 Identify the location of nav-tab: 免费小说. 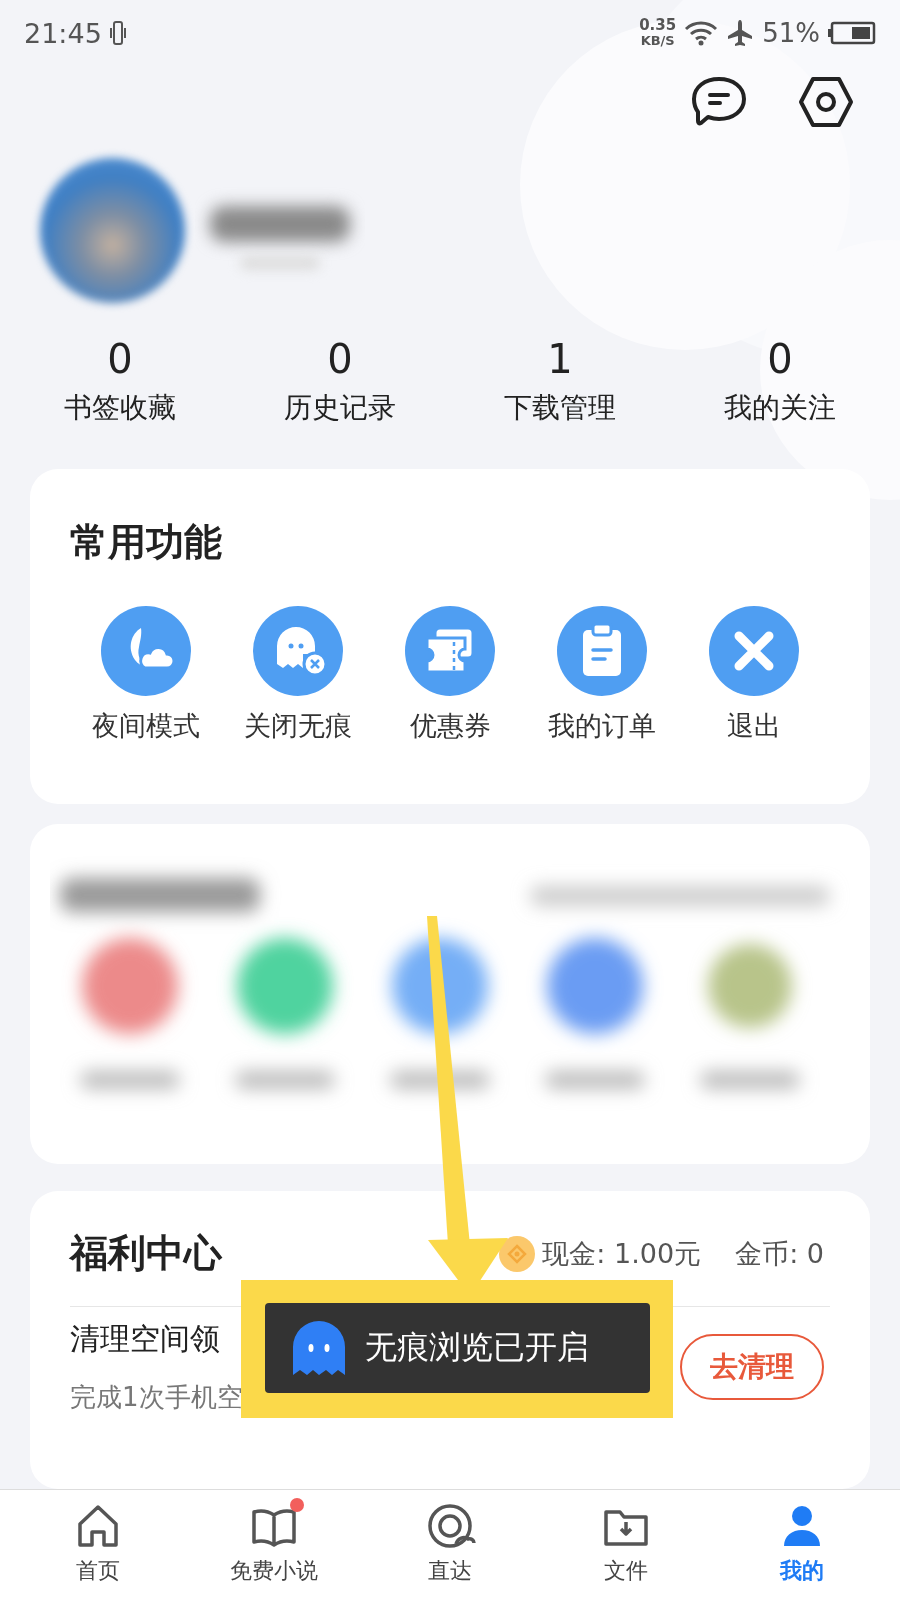
(274, 1545).